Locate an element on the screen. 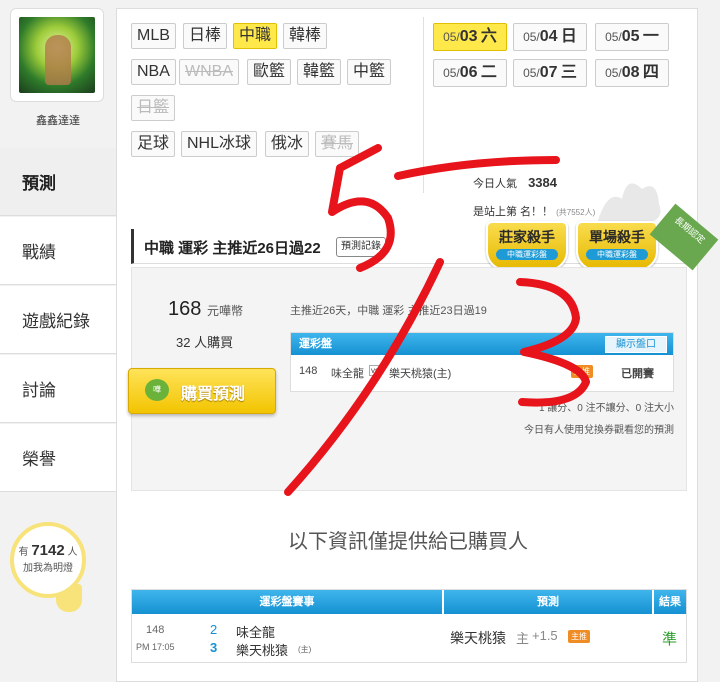 The height and width of the screenshot is (682, 720). team-home: 樂天桃猿(主) is located at coordinates (420, 374).